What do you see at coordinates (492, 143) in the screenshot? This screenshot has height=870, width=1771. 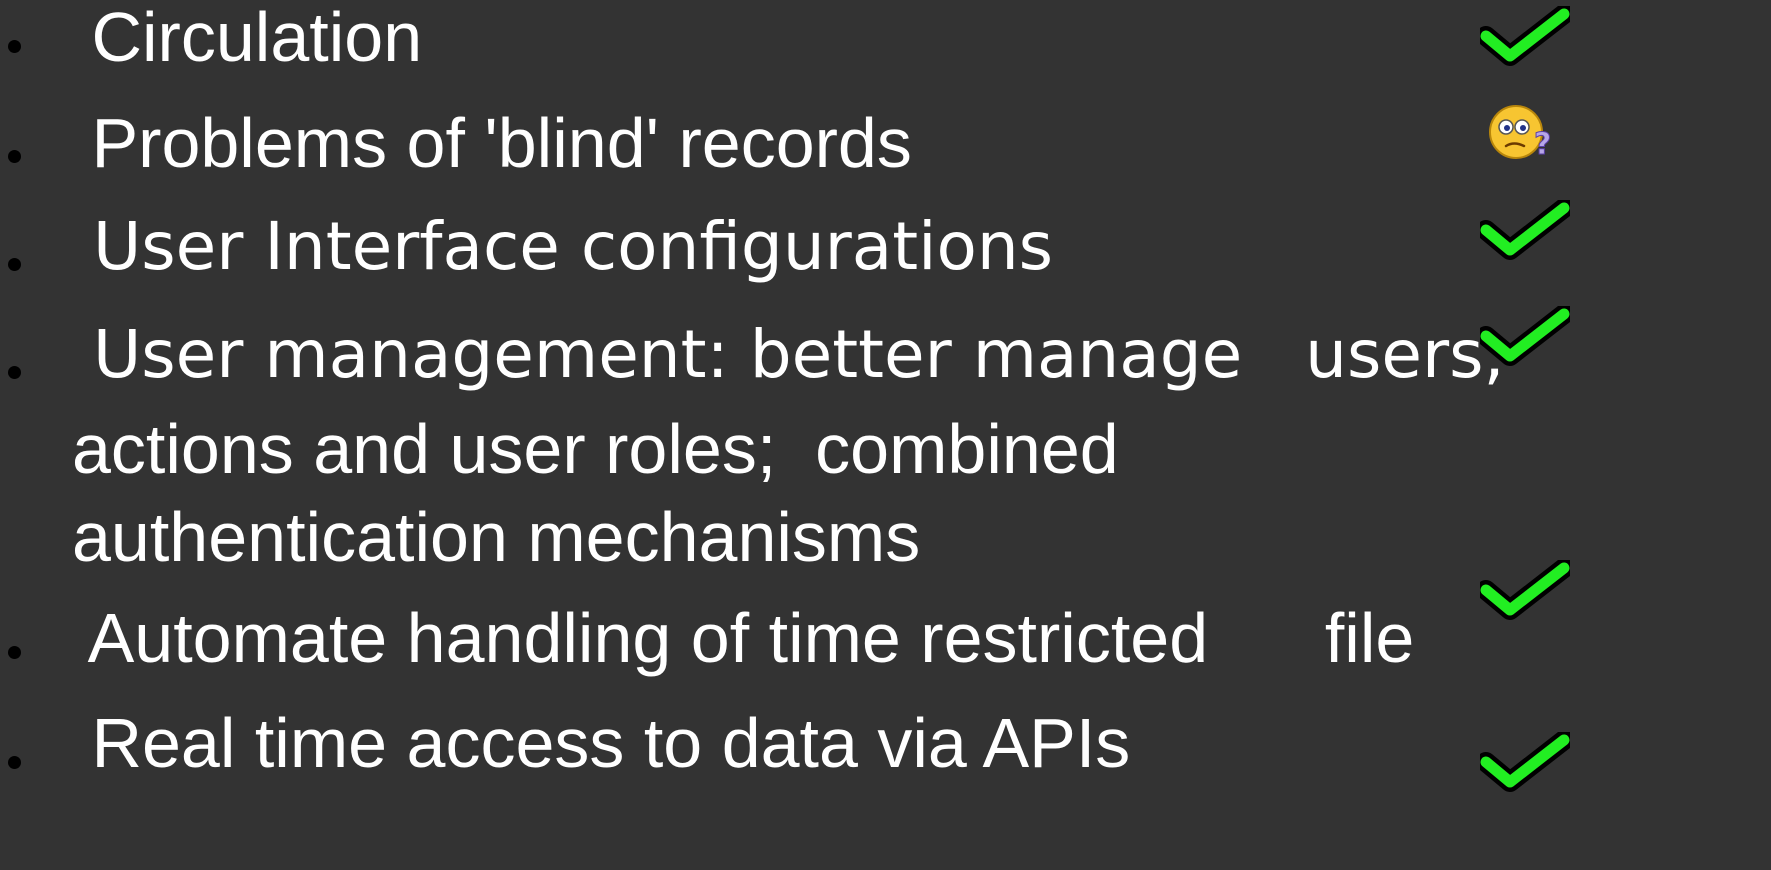 I see `list-item-text: Problems of 'blind' records` at bounding box center [492, 143].